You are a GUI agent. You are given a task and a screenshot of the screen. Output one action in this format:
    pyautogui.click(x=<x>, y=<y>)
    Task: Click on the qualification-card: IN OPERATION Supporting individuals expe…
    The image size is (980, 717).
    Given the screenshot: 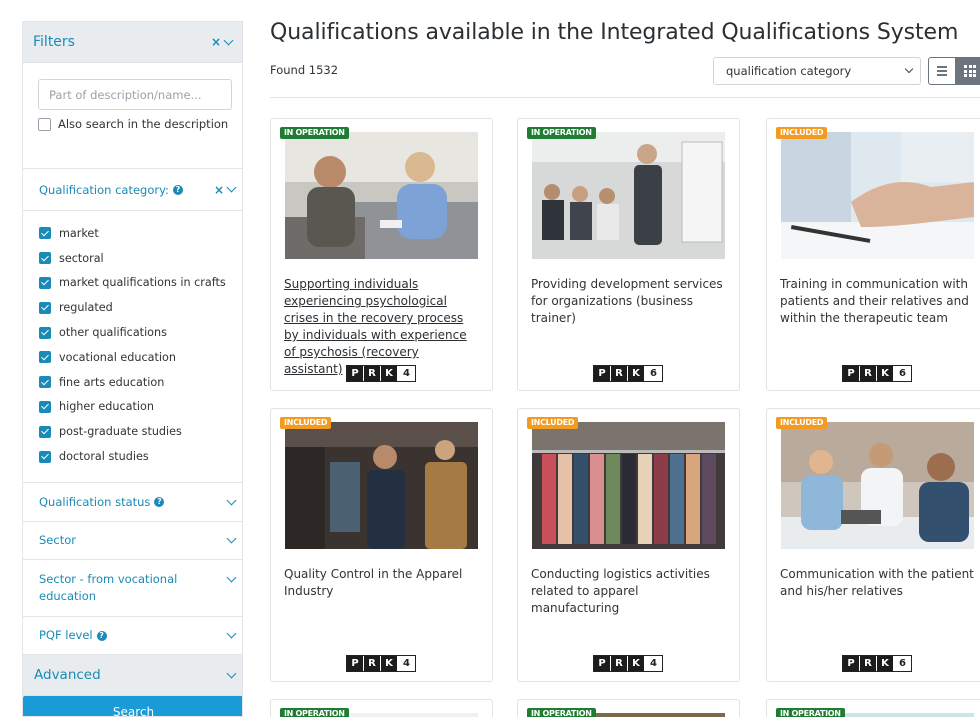 What is the action you would take?
    pyautogui.click(x=381, y=254)
    